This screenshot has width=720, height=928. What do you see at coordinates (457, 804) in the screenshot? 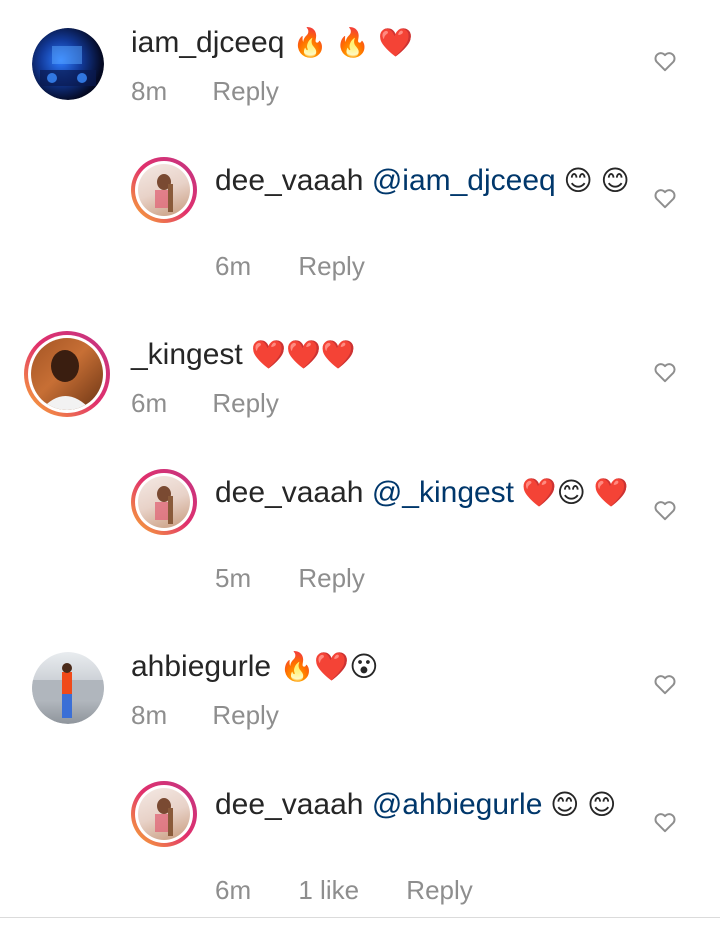
I see `mention-link: @ahbiegurle` at bounding box center [457, 804].